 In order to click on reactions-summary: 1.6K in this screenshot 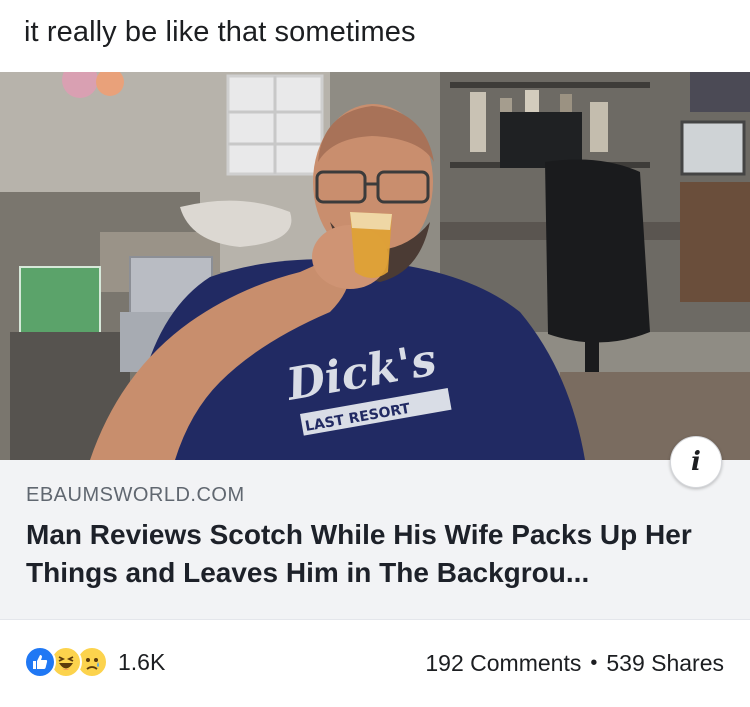, I will do `click(94, 662)`.